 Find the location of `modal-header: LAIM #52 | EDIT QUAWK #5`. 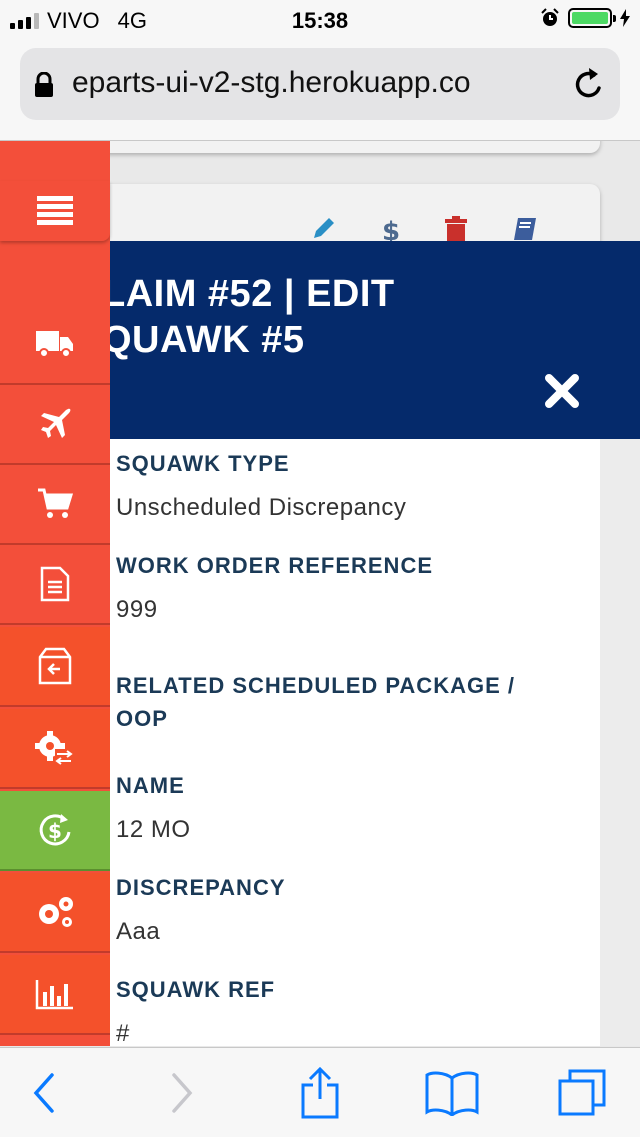

modal-header: LAIM #52 | EDIT QUAWK #5 is located at coordinates (375, 340).